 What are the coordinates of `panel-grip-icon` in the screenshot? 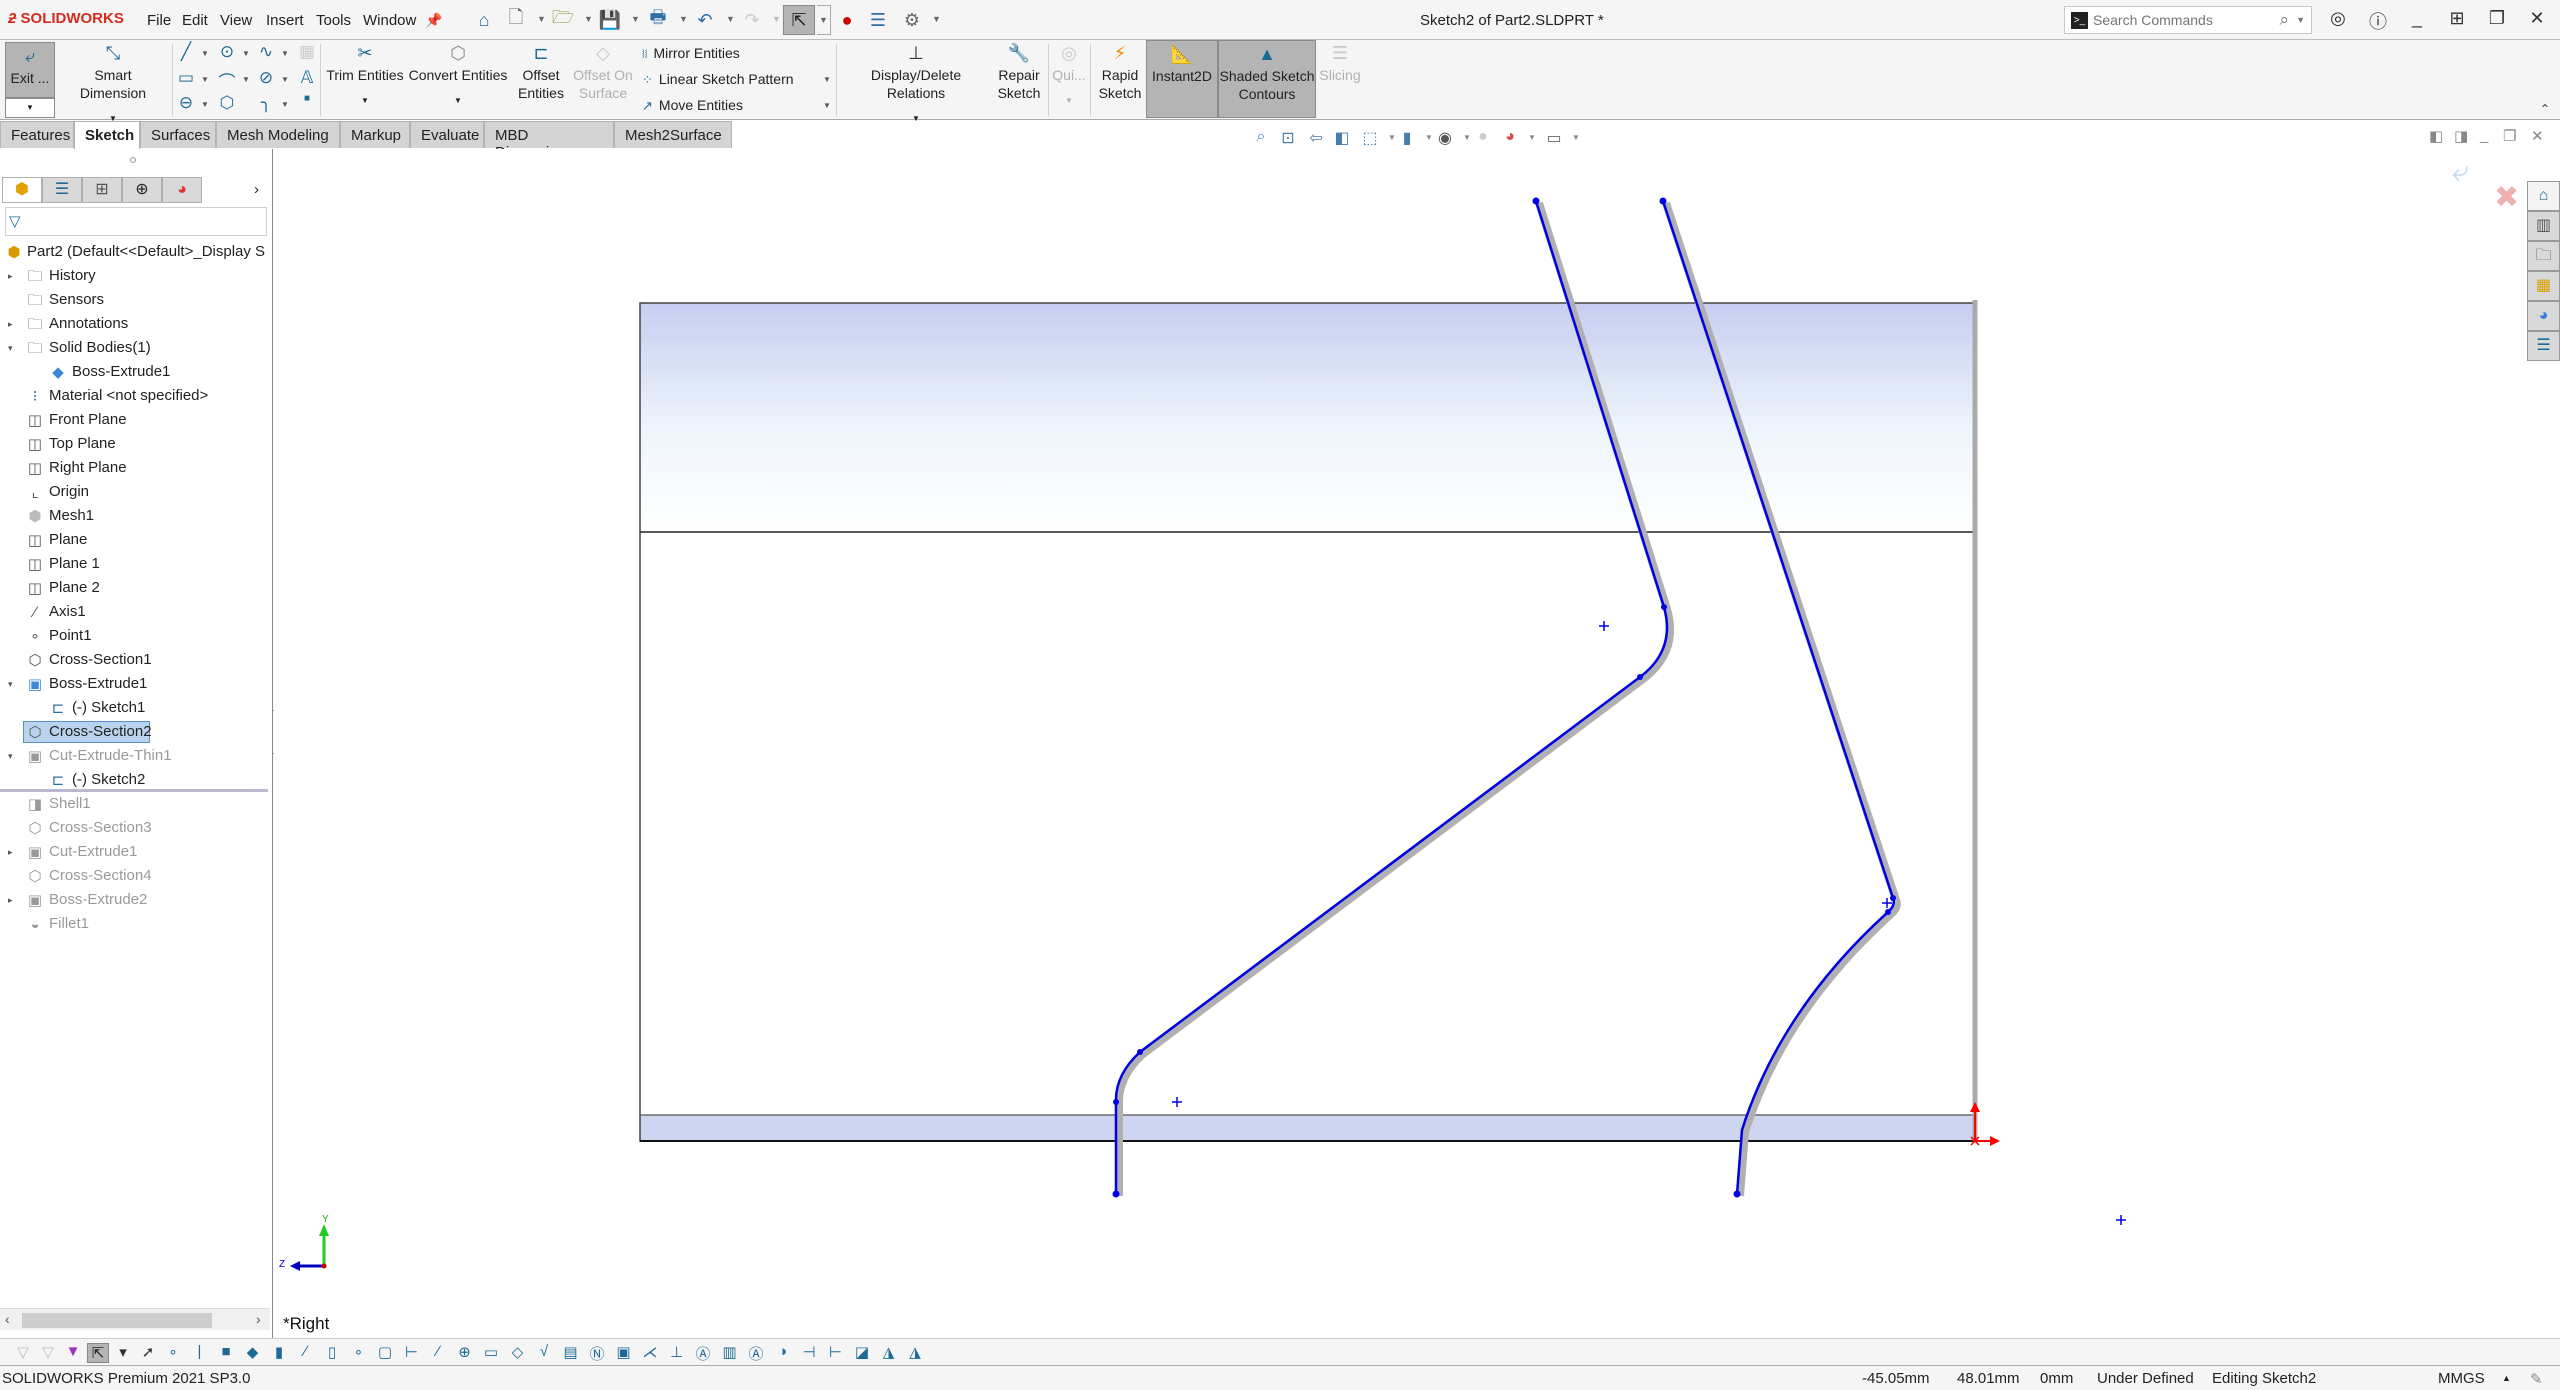 It's located at (133, 160).